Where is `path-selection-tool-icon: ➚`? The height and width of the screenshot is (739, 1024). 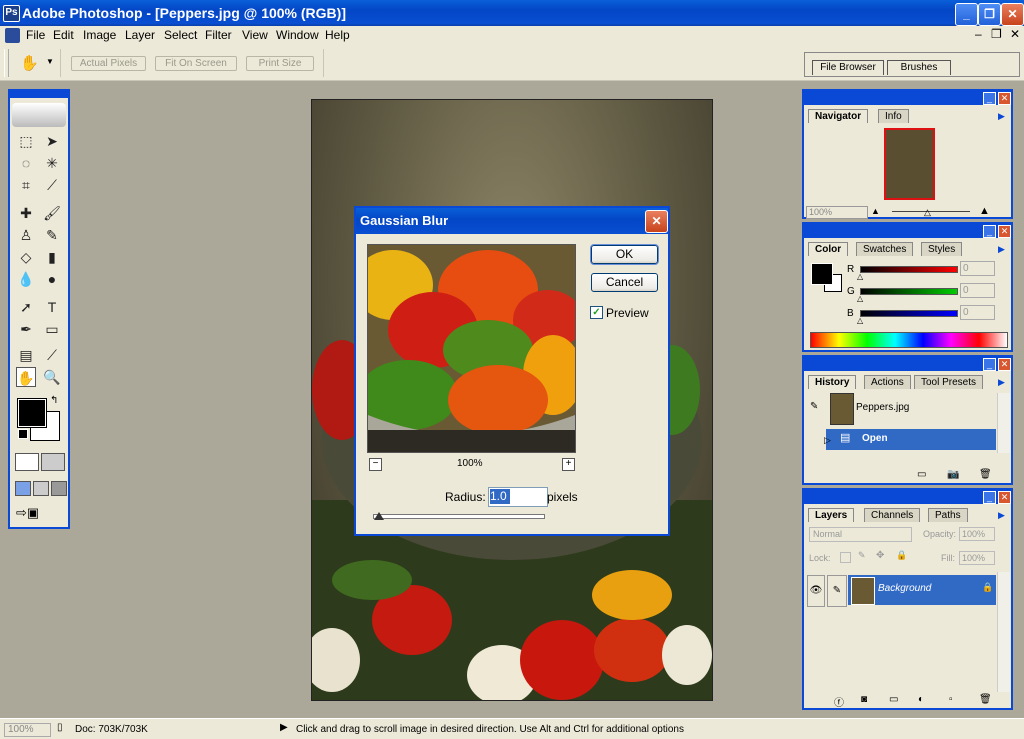 path-selection-tool-icon: ➚ is located at coordinates (26, 307).